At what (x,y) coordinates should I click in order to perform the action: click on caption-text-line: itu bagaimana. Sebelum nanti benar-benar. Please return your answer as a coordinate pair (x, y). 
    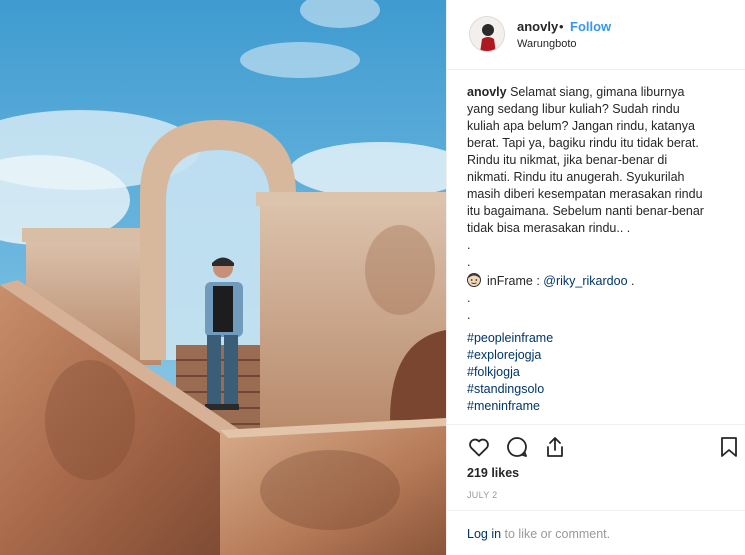
    Looking at the image, I should click on (585, 211).